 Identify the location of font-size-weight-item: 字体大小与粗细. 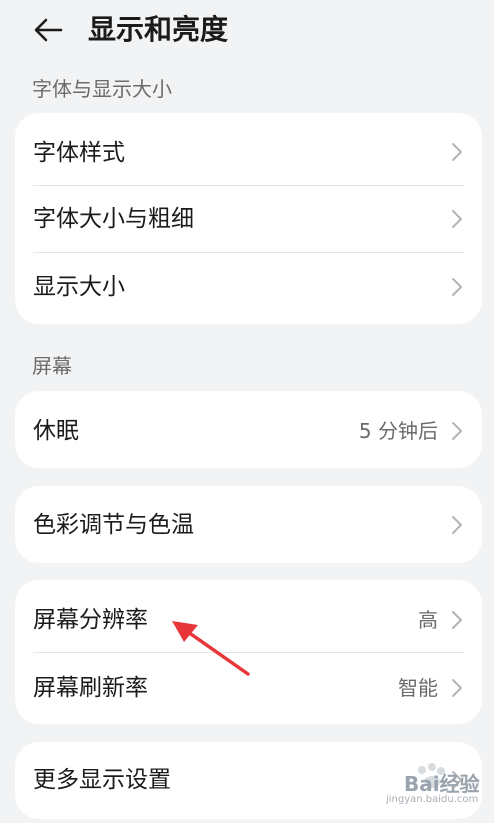
(248, 219).